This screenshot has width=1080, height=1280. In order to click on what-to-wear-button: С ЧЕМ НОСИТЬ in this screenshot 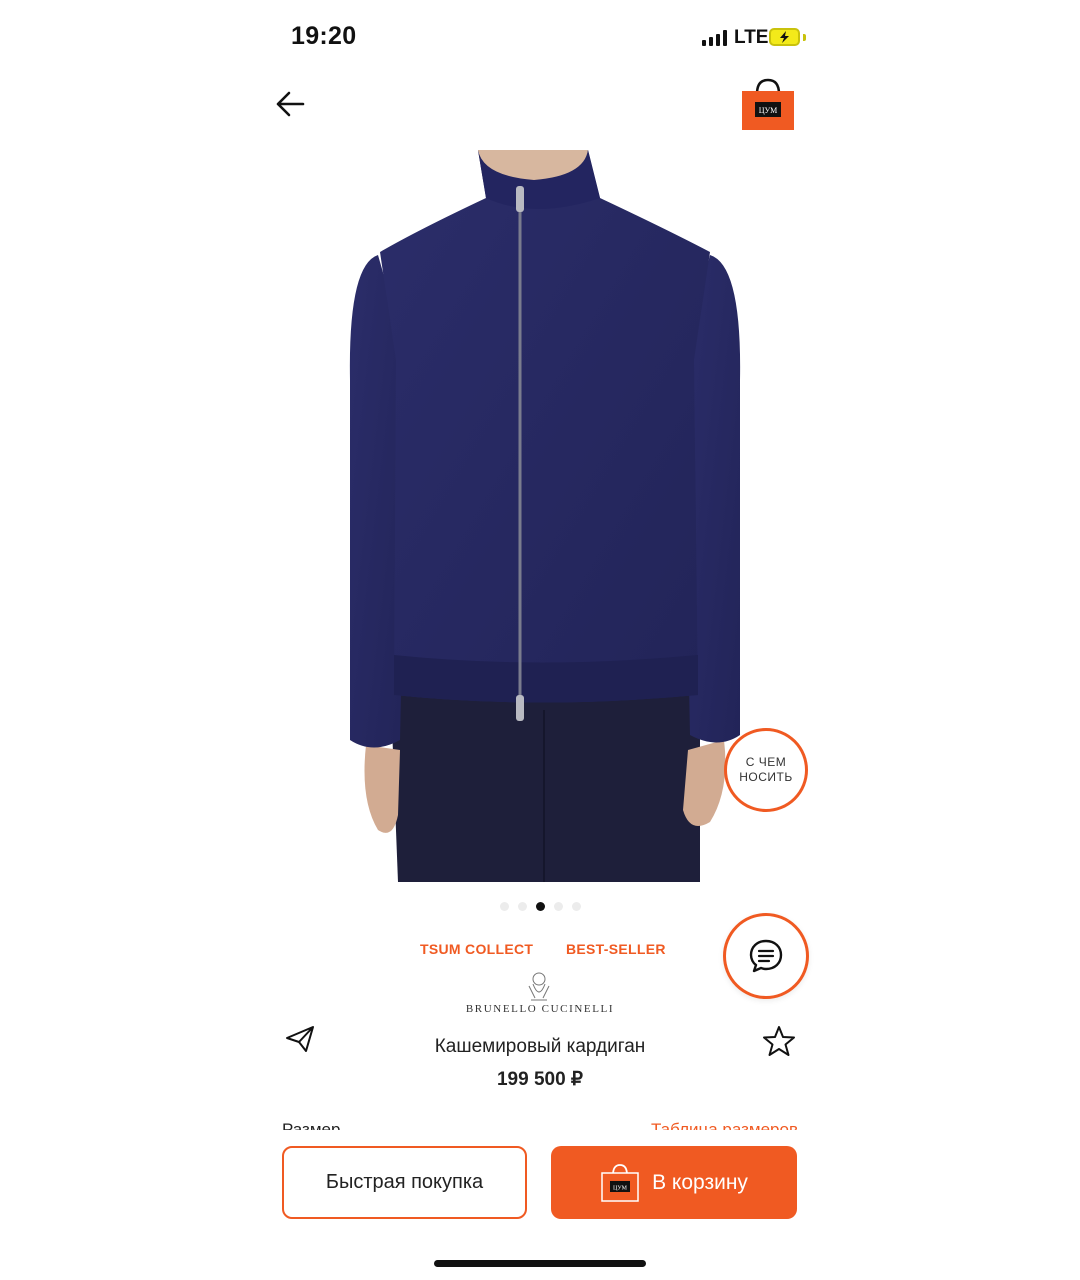, I will do `click(766, 770)`.